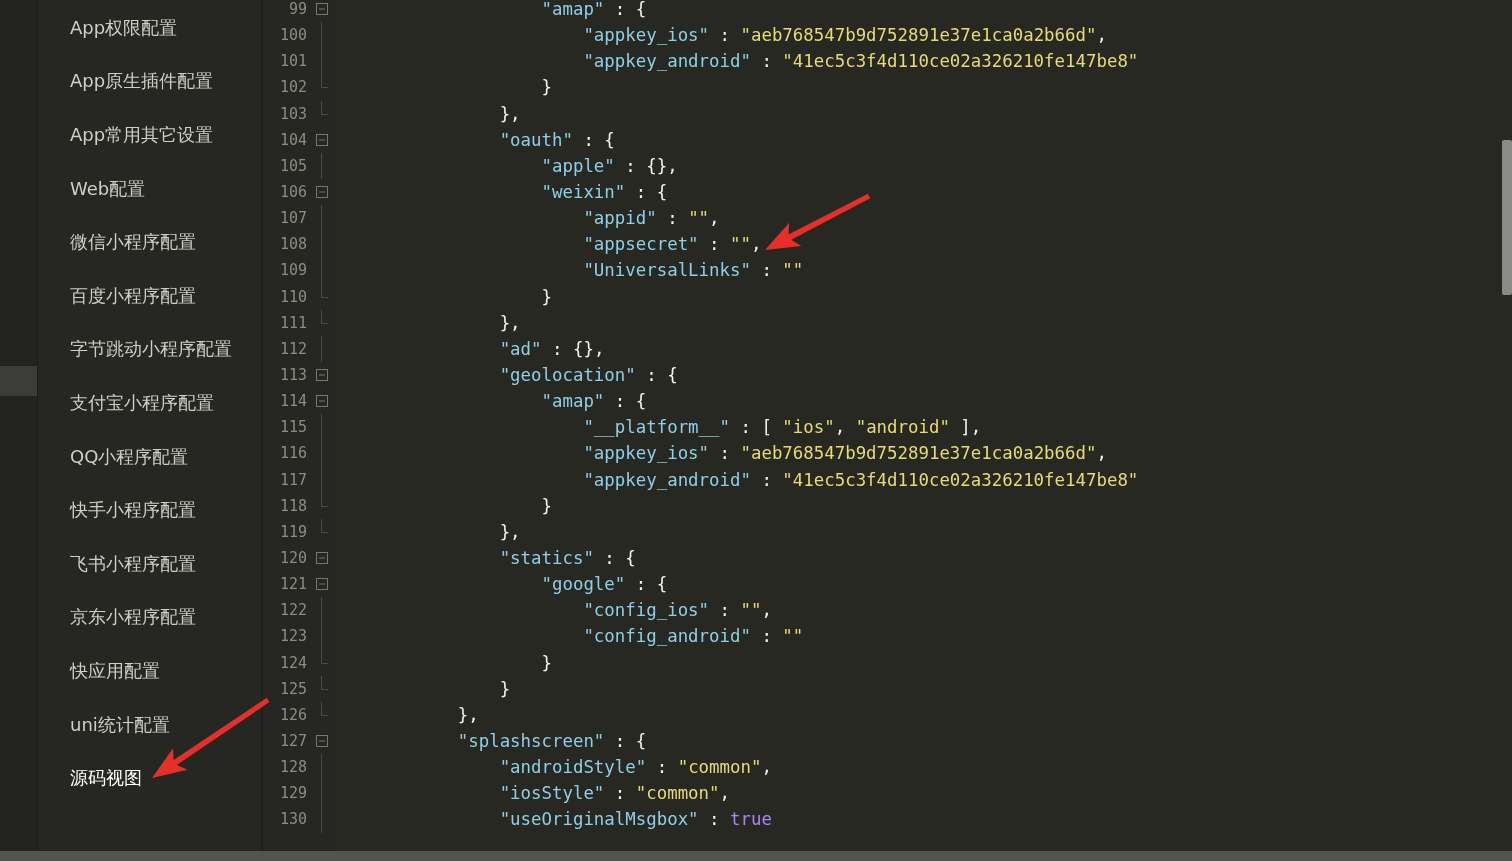 This screenshot has height=861, width=1512. Describe the element at coordinates (292, 636) in the screenshot. I see `line-number: 123` at that location.